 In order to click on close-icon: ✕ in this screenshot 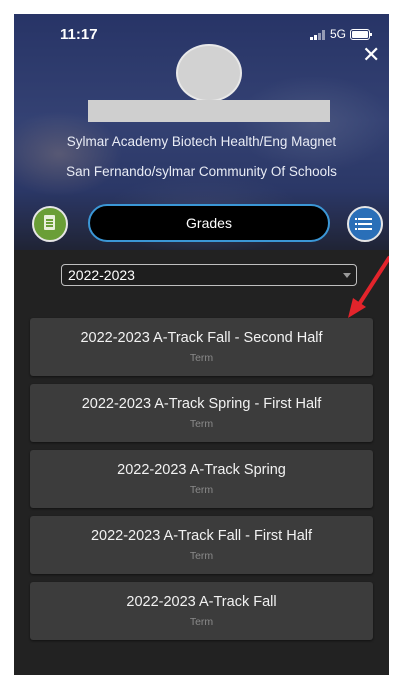, I will do `click(371, 55)`.